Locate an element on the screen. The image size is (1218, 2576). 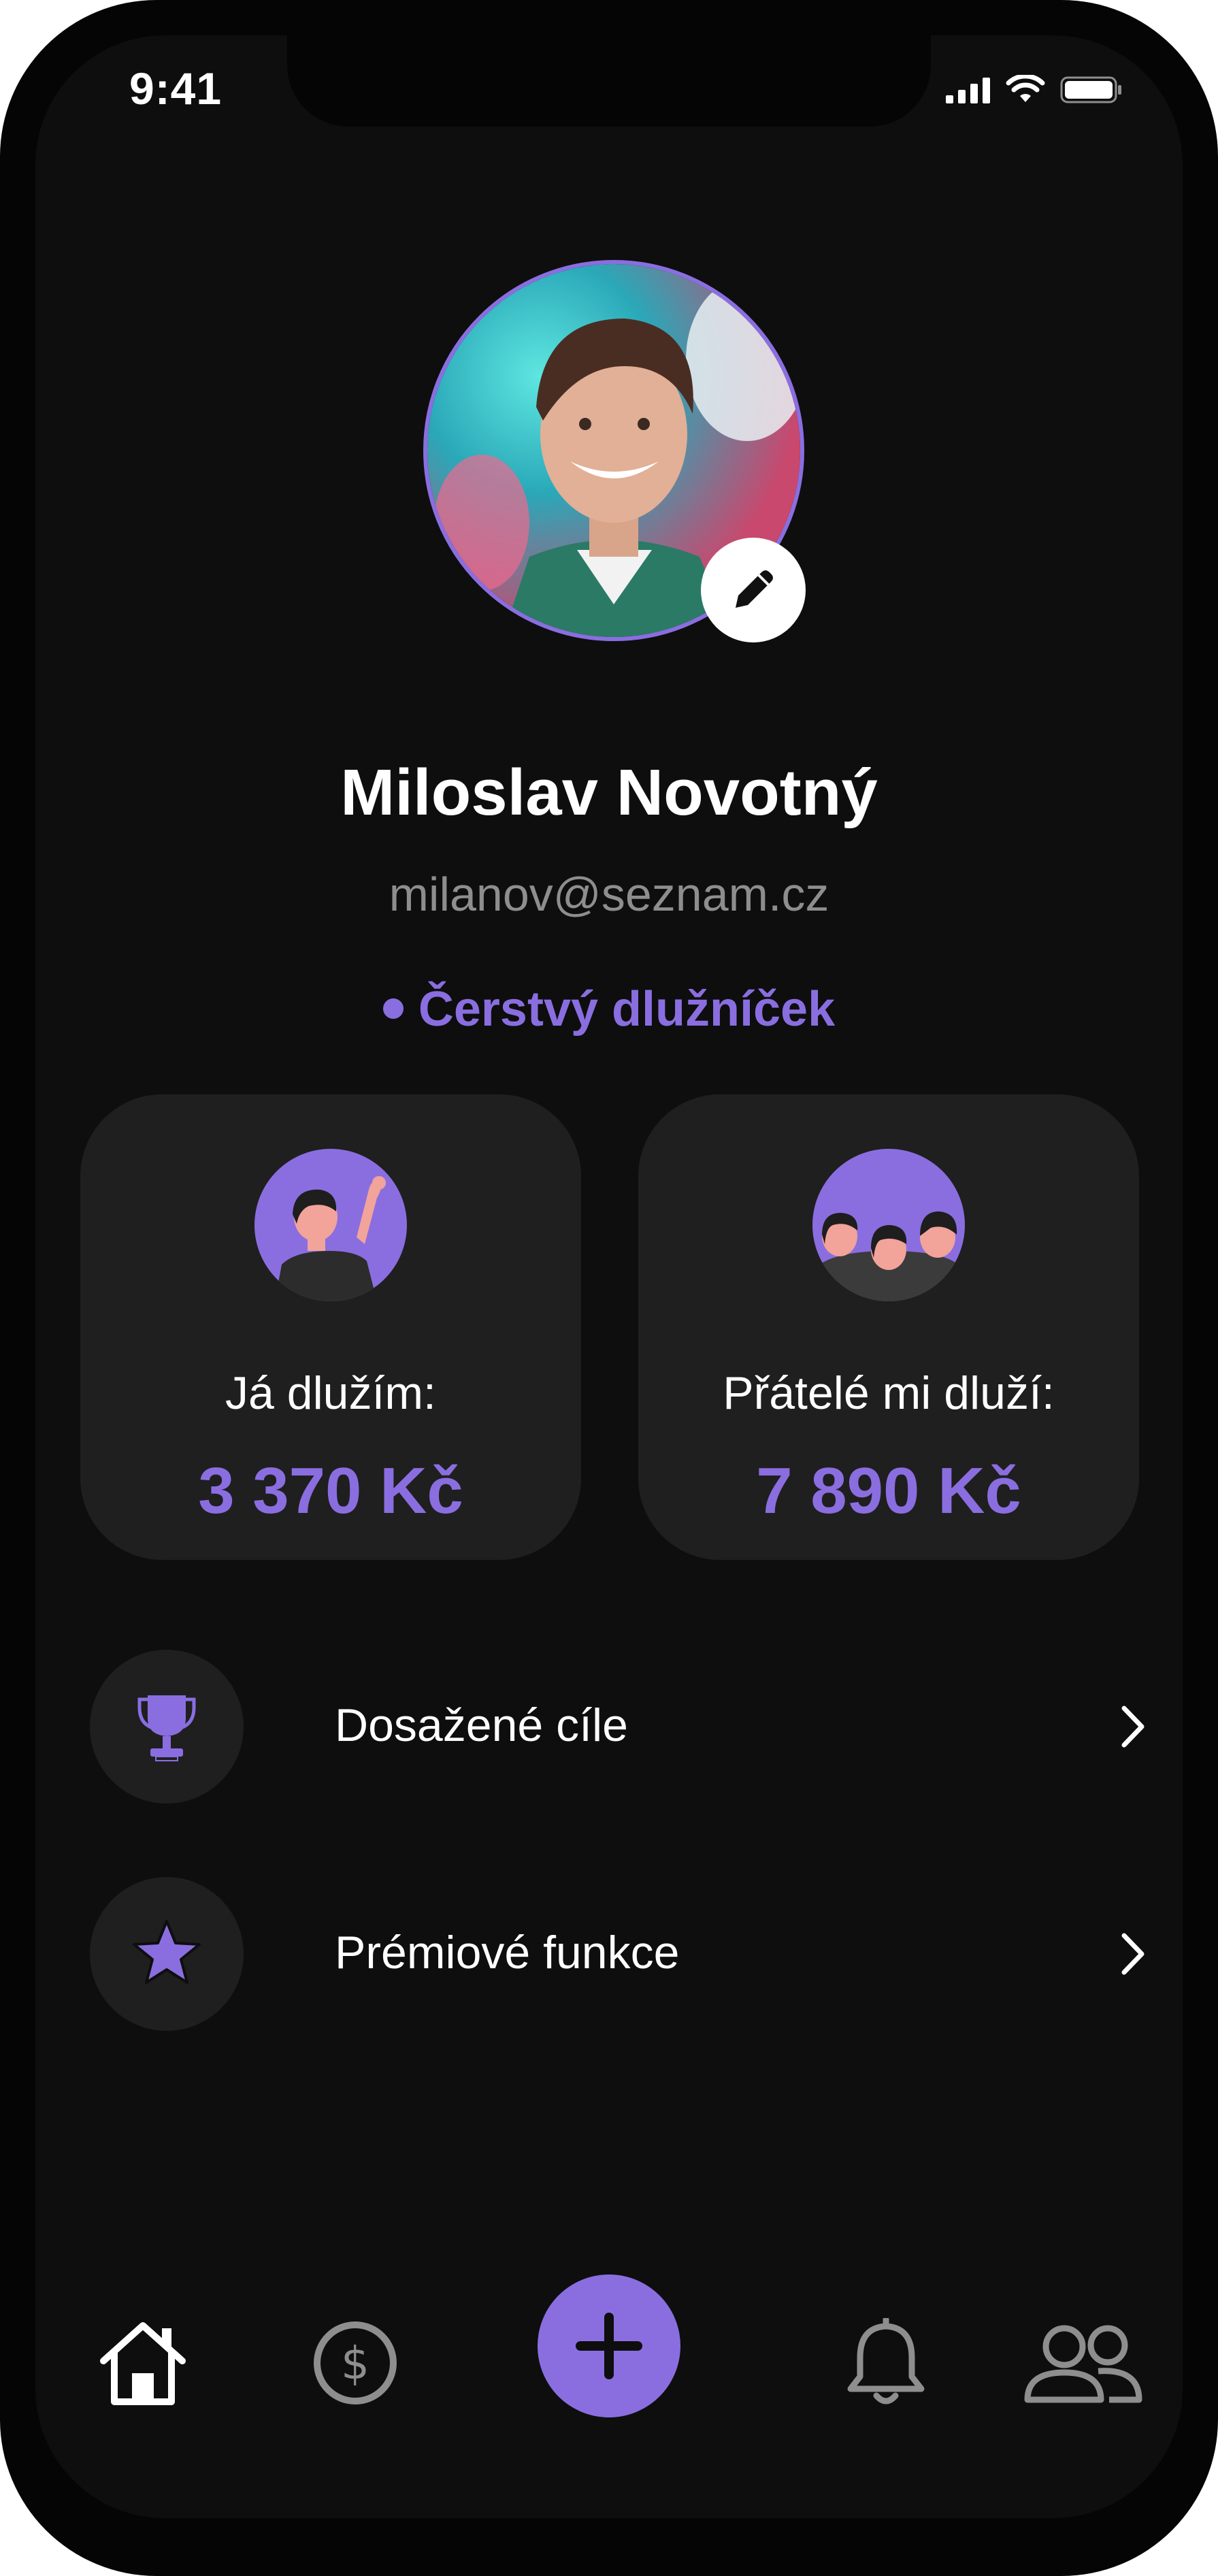
star-icon is located at coordinates (167, 1952).